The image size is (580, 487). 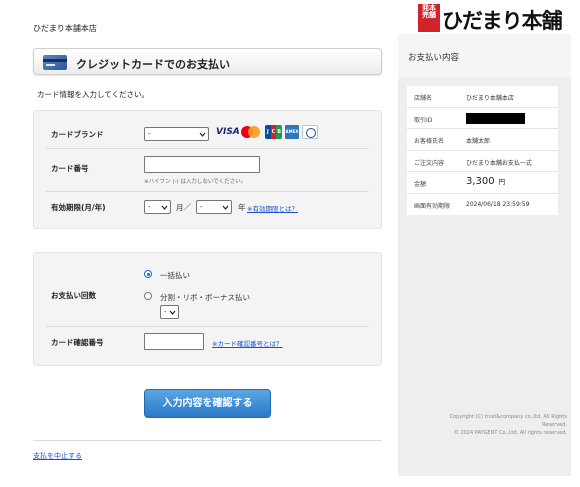 I want to click on copyright-line: Reserved., so click(x=554, y=425).